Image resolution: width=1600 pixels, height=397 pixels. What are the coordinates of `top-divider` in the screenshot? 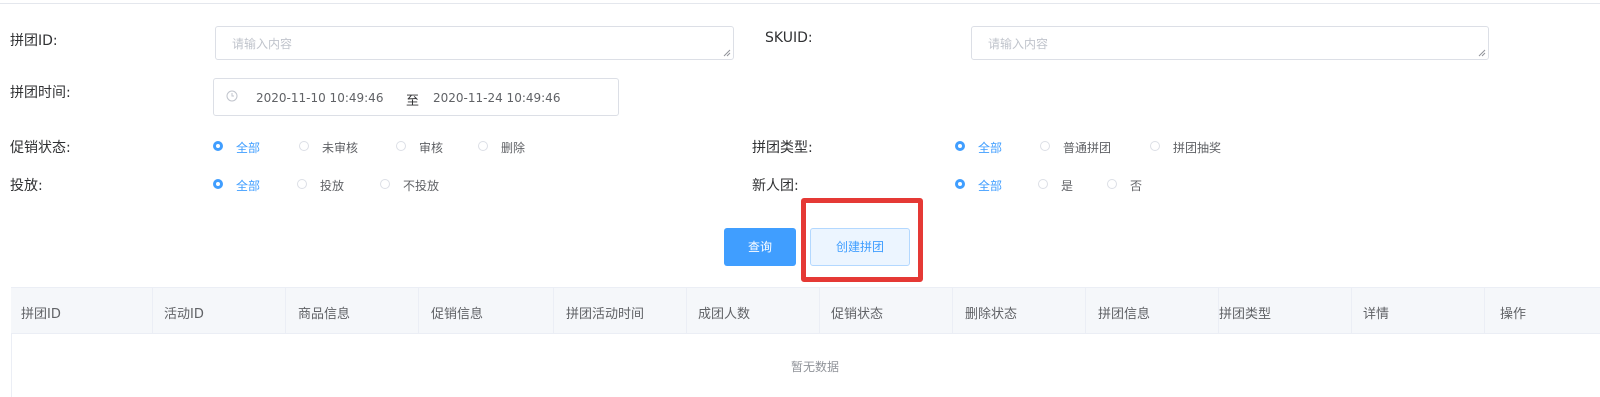 It's located at (800, 3).